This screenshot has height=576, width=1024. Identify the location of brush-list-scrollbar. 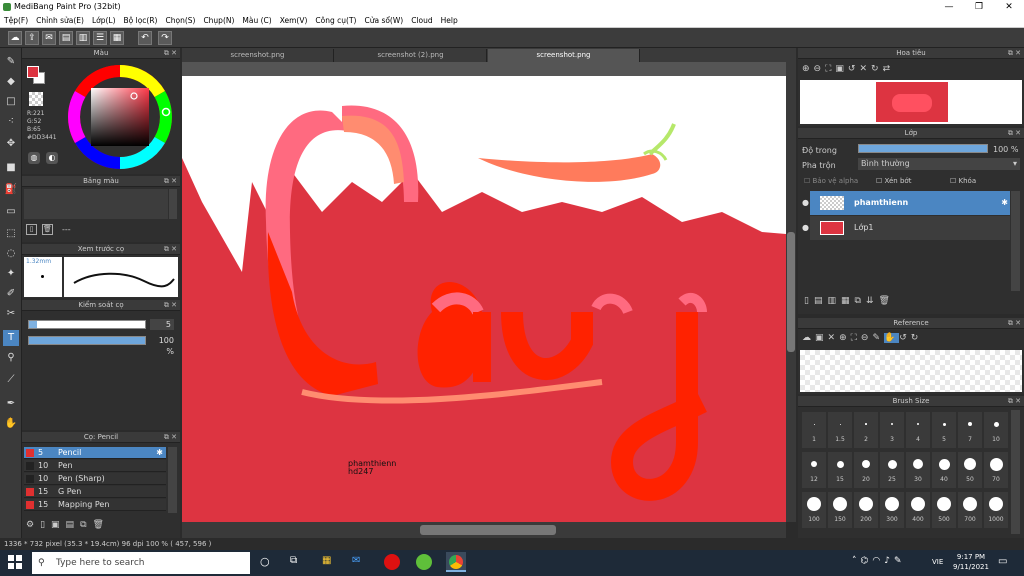
(172, 480).